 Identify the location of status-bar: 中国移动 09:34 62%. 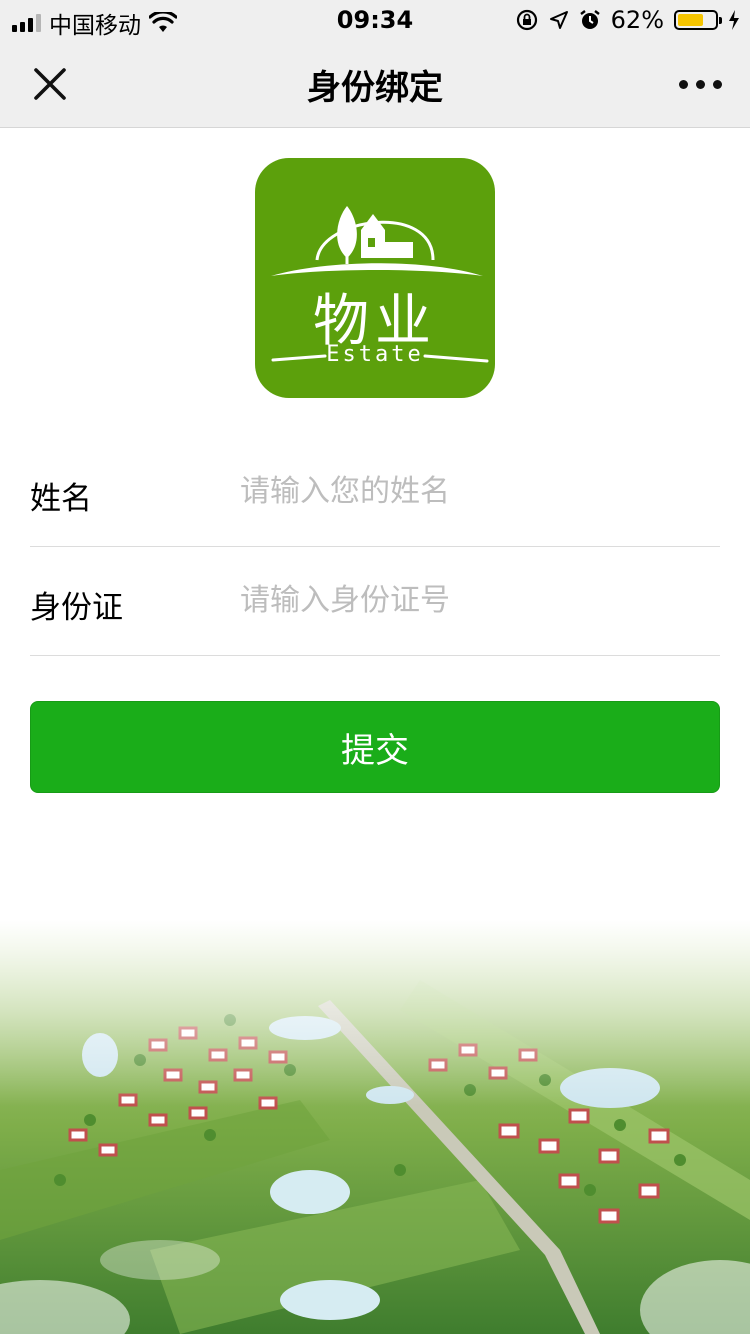
(375, 20).